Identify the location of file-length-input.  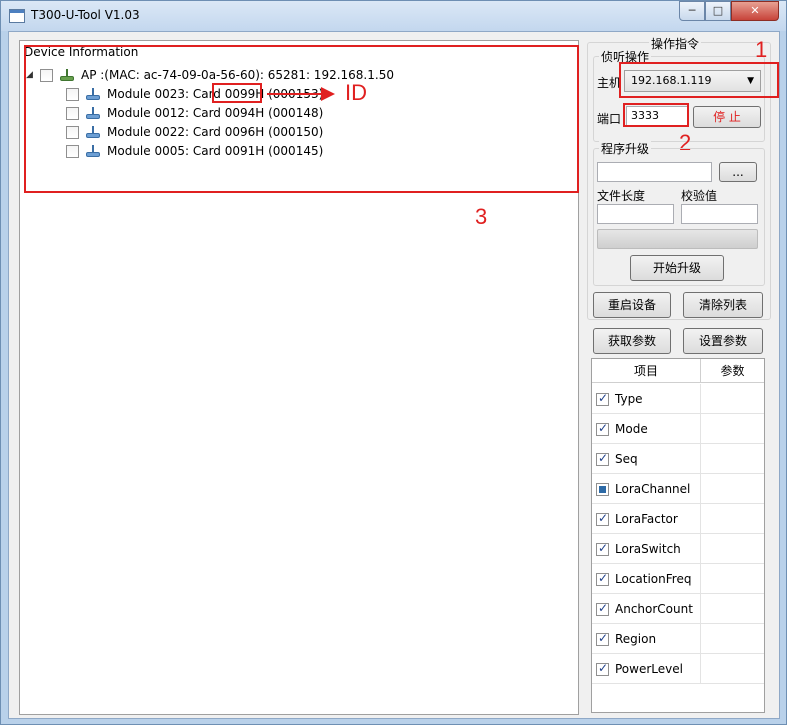
(635, 214).